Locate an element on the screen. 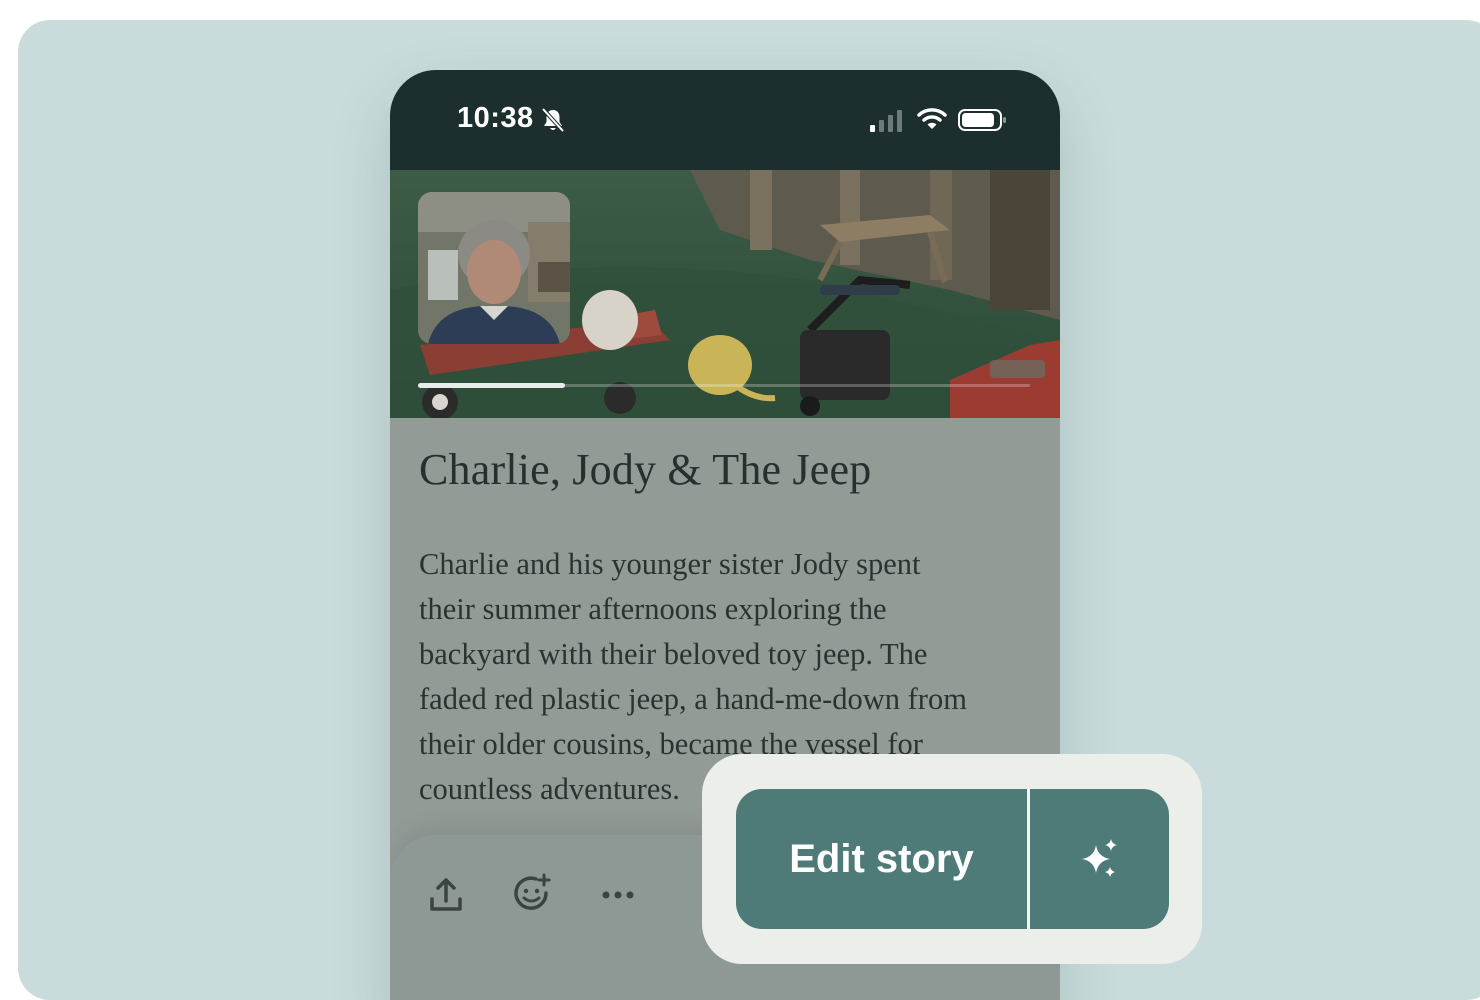 The height and width of the screenshot is (1000, 1480). add-reaction-icon is located at coordinates (532, 893).